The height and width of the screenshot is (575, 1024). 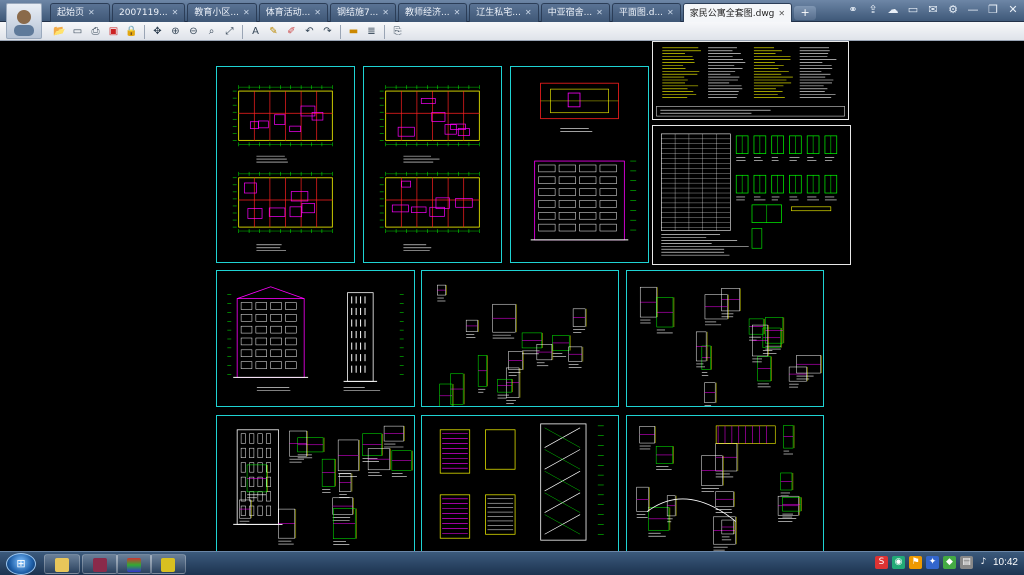 What do you see at coordinates (59, 31) in the screenshot?
I see `open-icon: 📂` at bounding box center [59, 31].